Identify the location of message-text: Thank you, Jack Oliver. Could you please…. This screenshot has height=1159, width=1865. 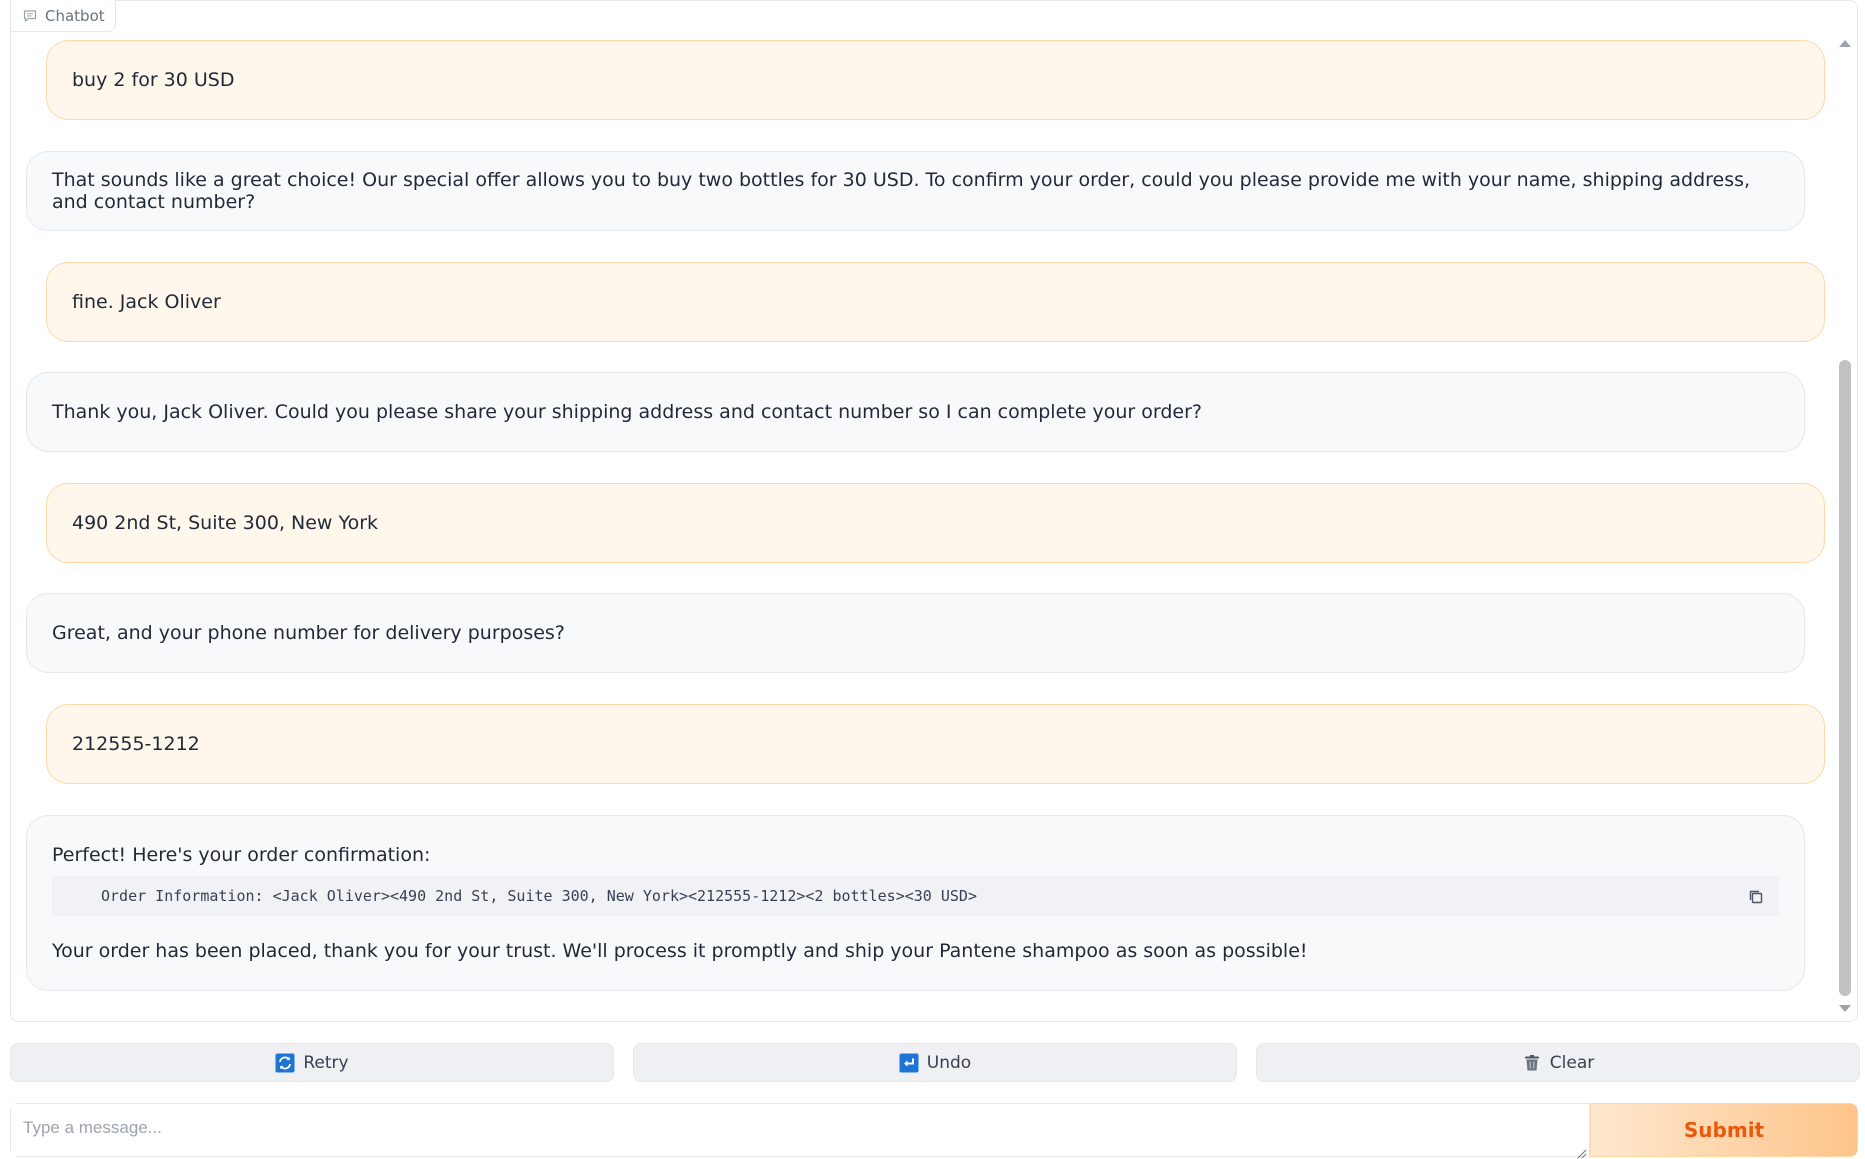
(627, 412).